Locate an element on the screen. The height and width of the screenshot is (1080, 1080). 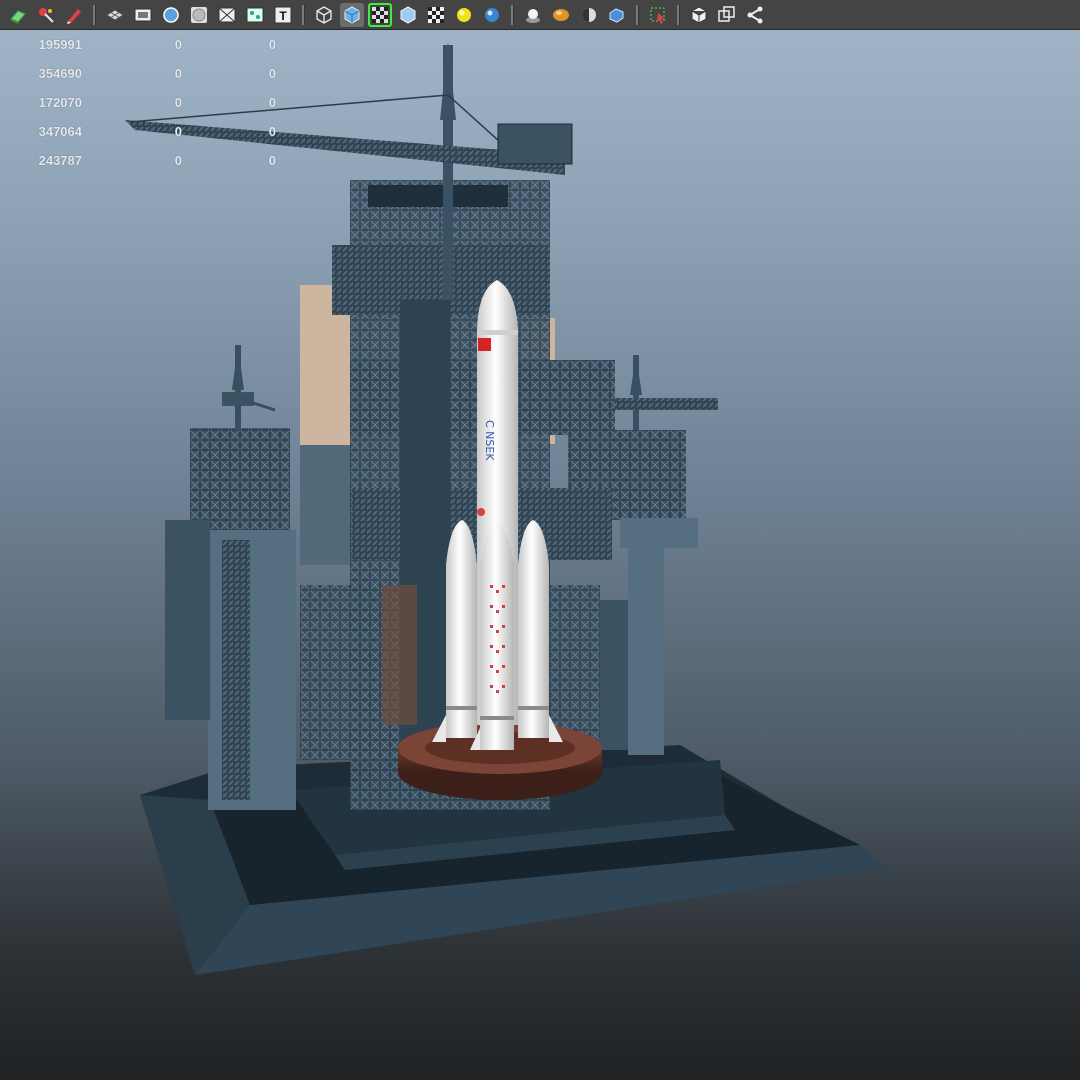
safe-action-icon is located at coordinates (255, 14).